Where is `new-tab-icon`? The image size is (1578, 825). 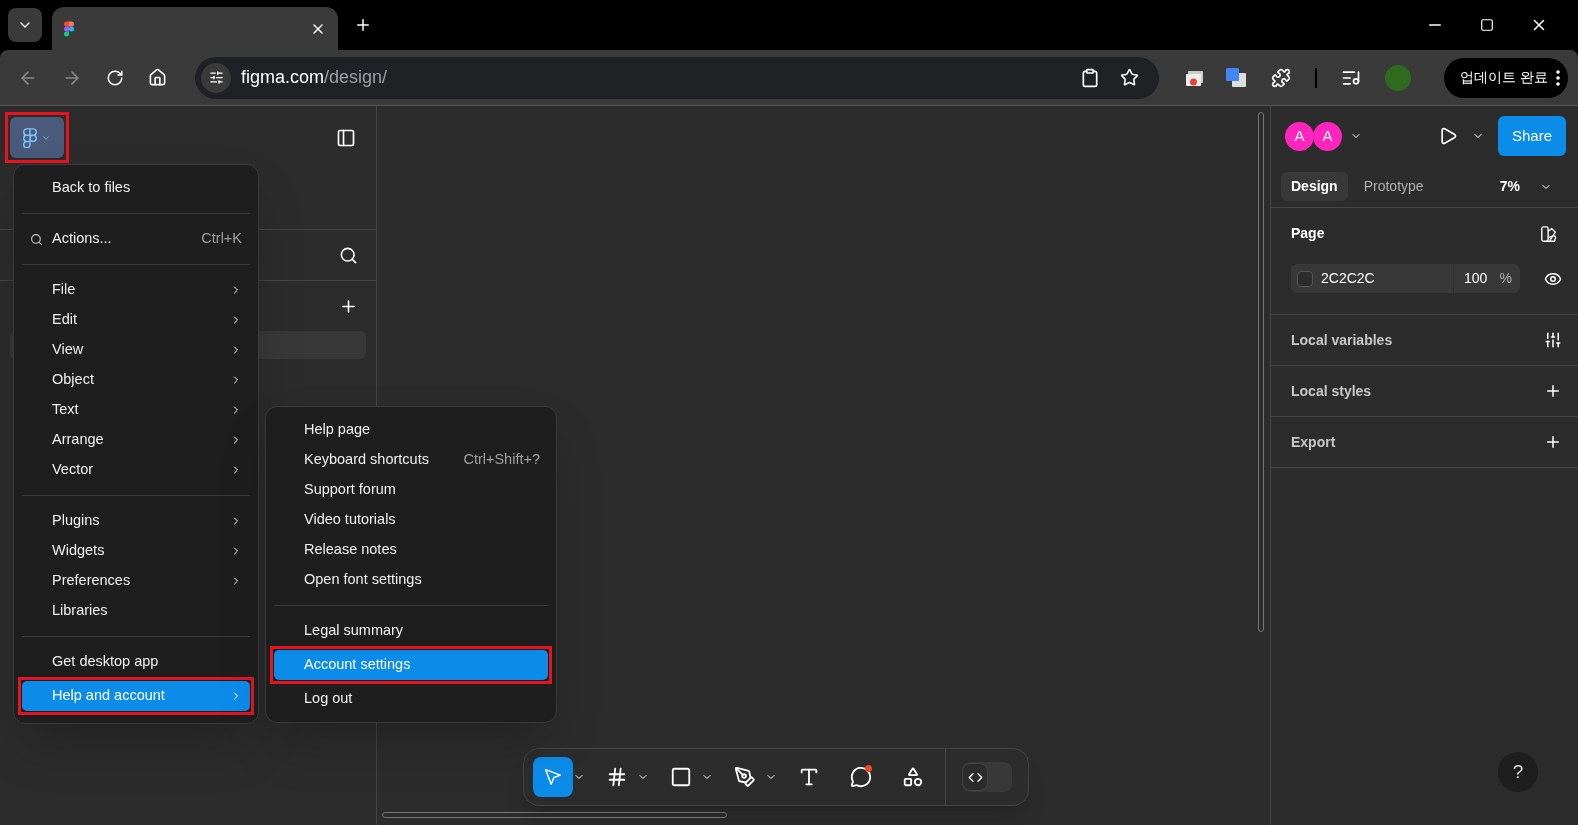
new-tab-icon is located at coordinates (363, 25).